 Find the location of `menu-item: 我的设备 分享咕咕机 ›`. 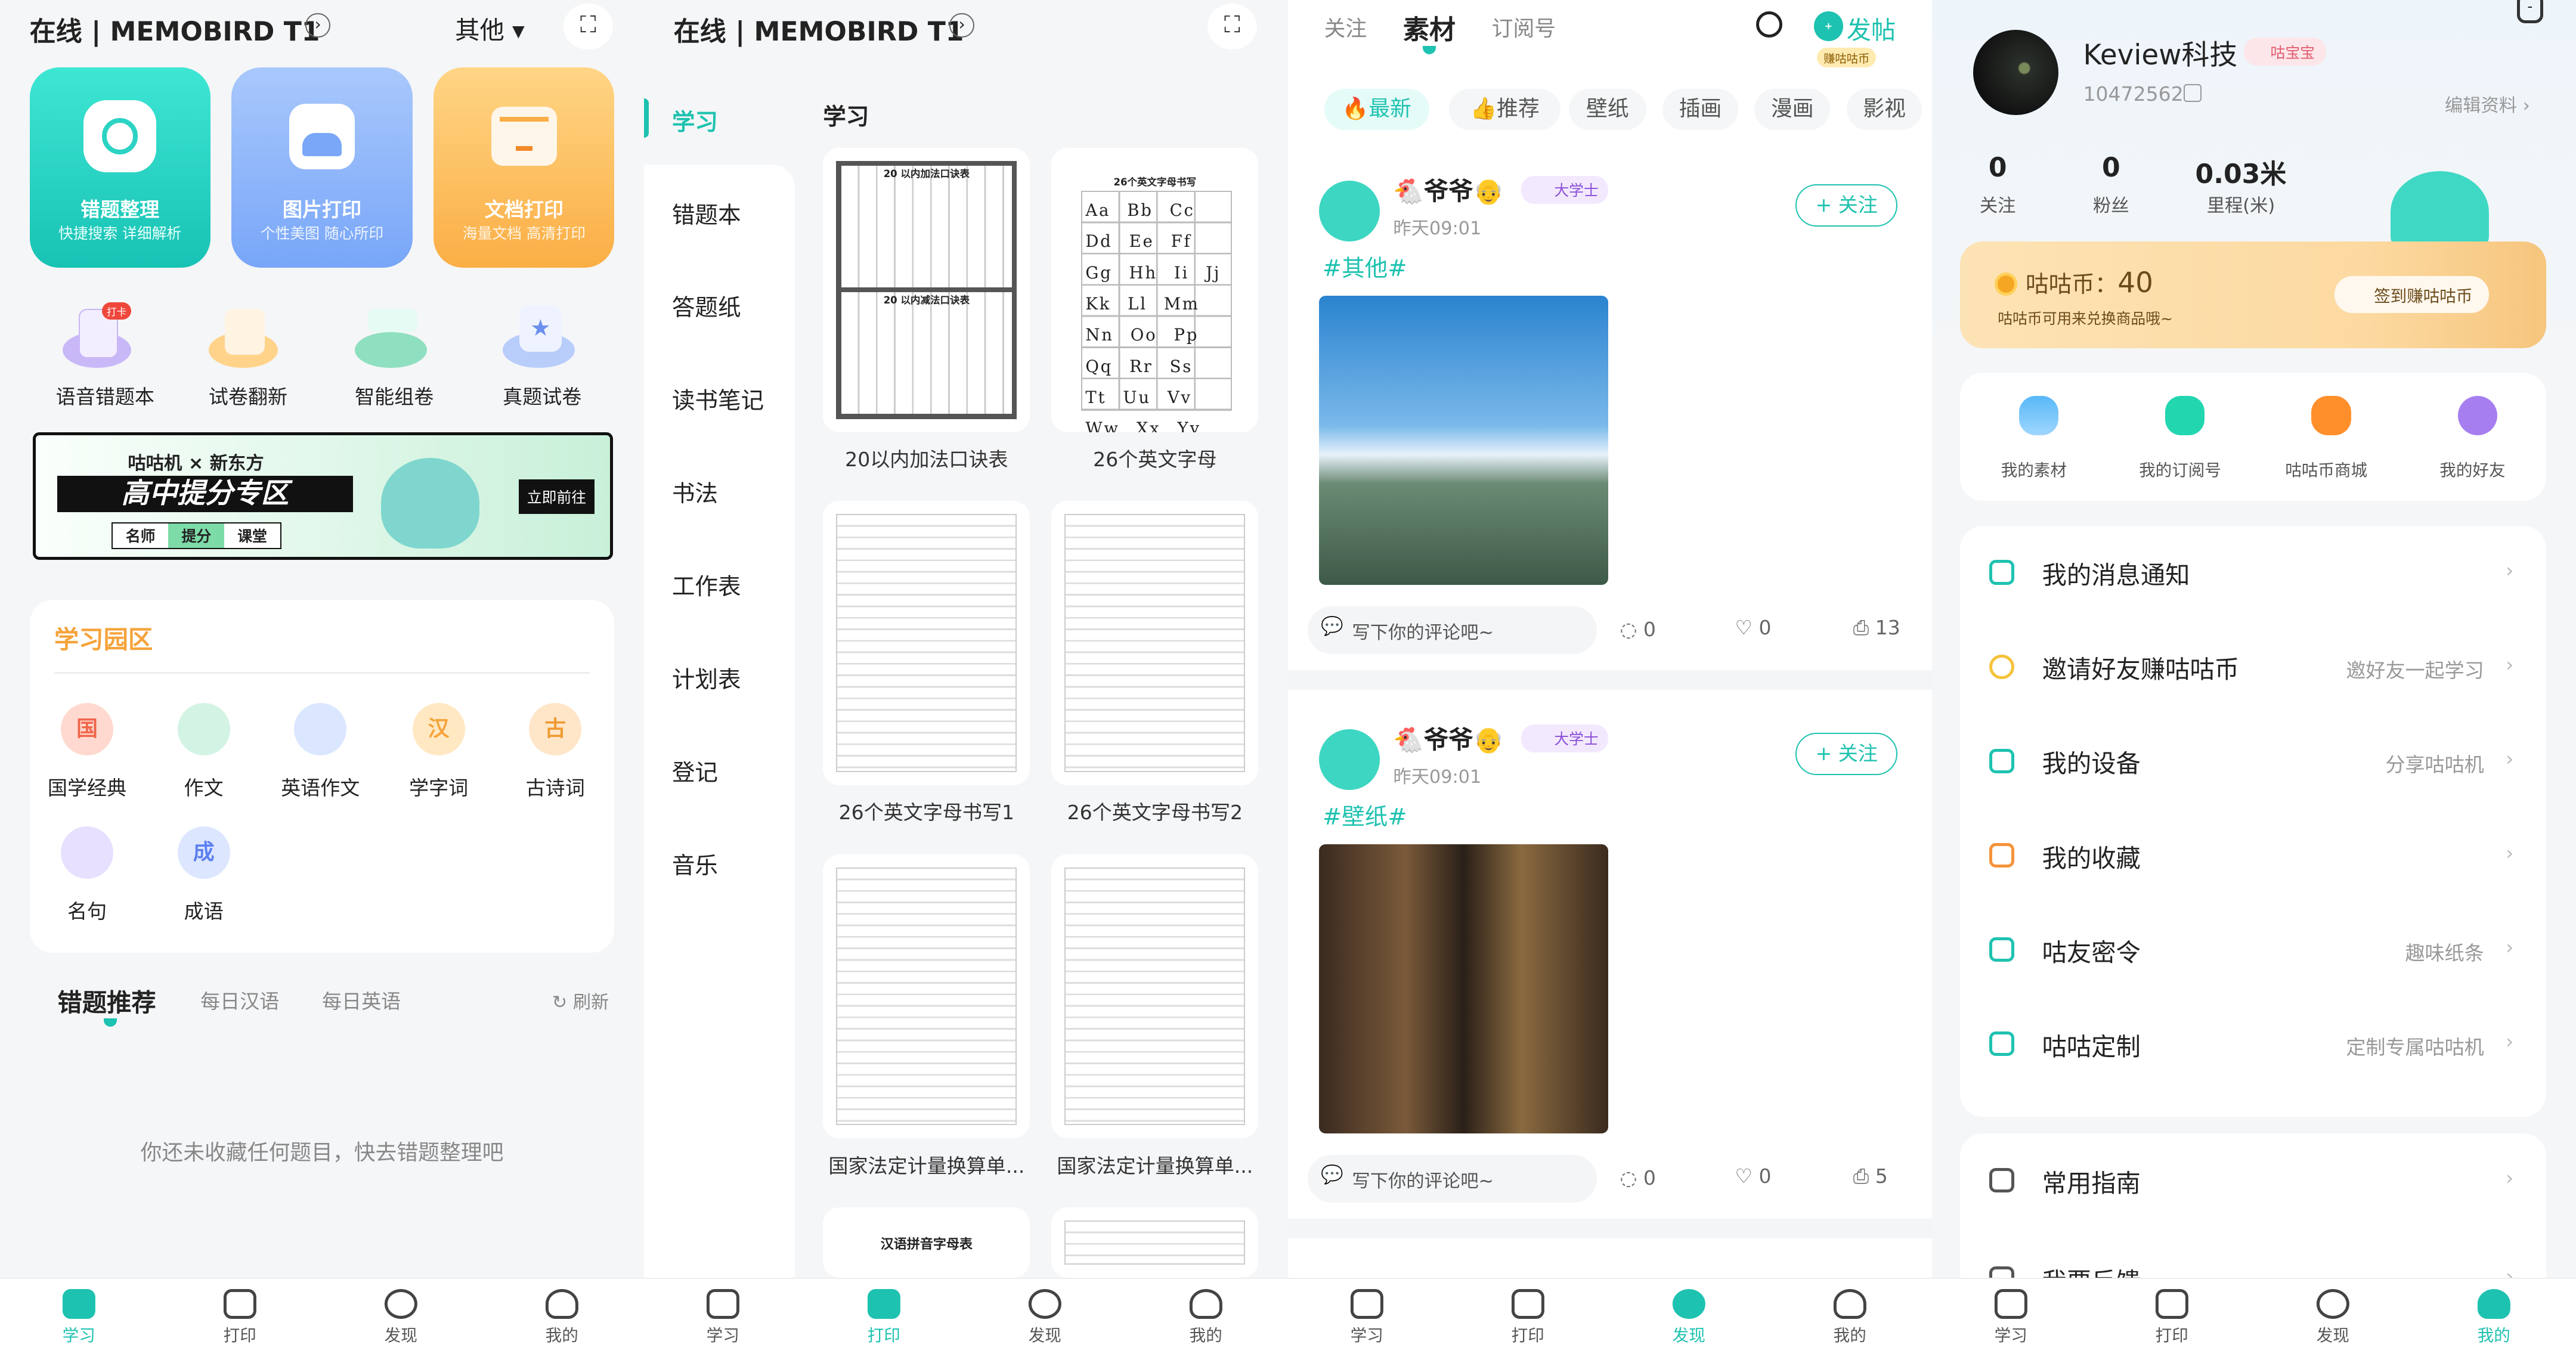

menu-item: 我的设备 分享咕咕机 › is located at coordinates (2254, 761).